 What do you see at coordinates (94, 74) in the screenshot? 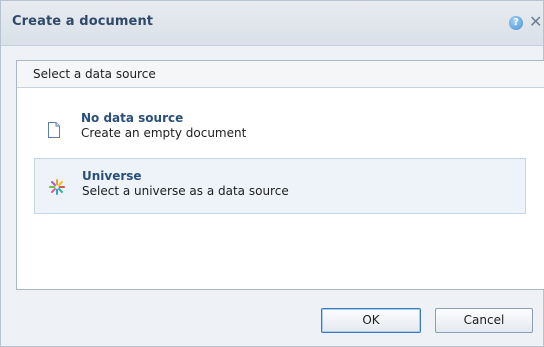
I see `panel-header-label: Select a data source` at bounding box center [94, 74].